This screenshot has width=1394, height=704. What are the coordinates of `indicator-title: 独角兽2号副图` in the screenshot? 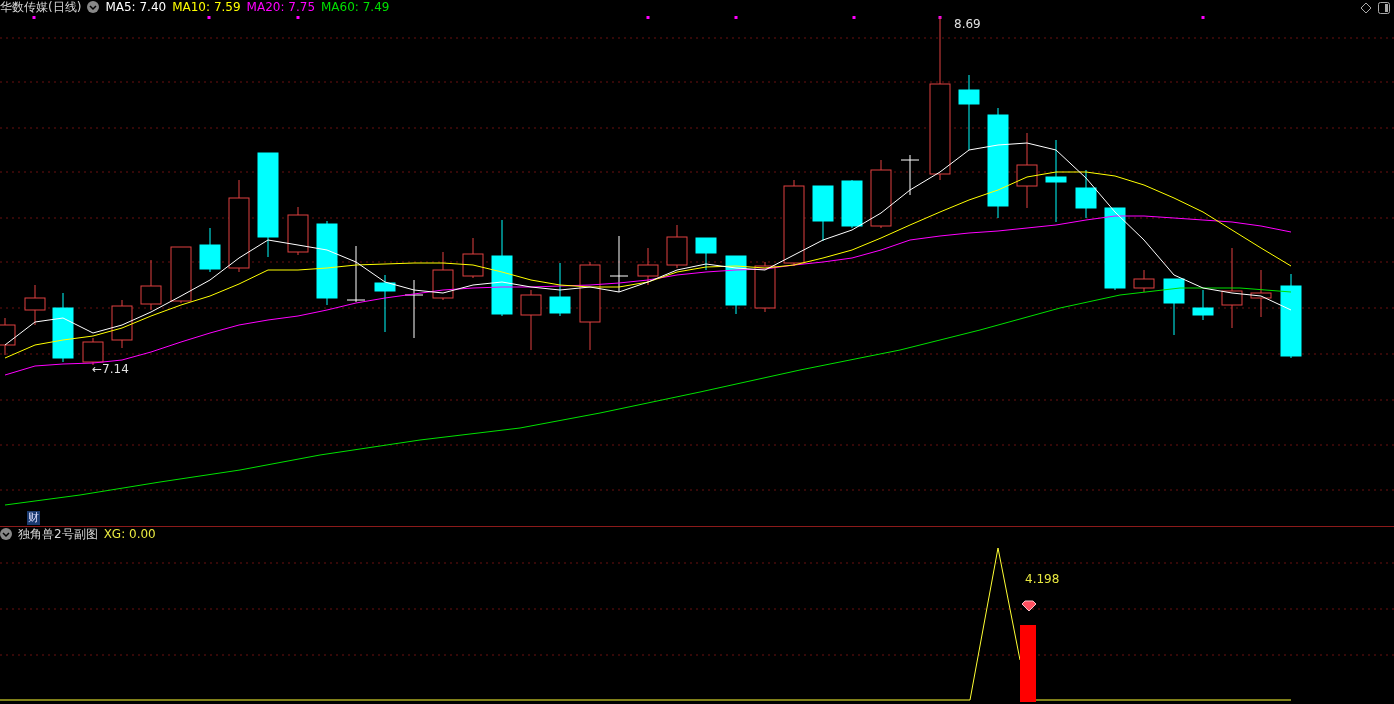 It's located at (58, 534).